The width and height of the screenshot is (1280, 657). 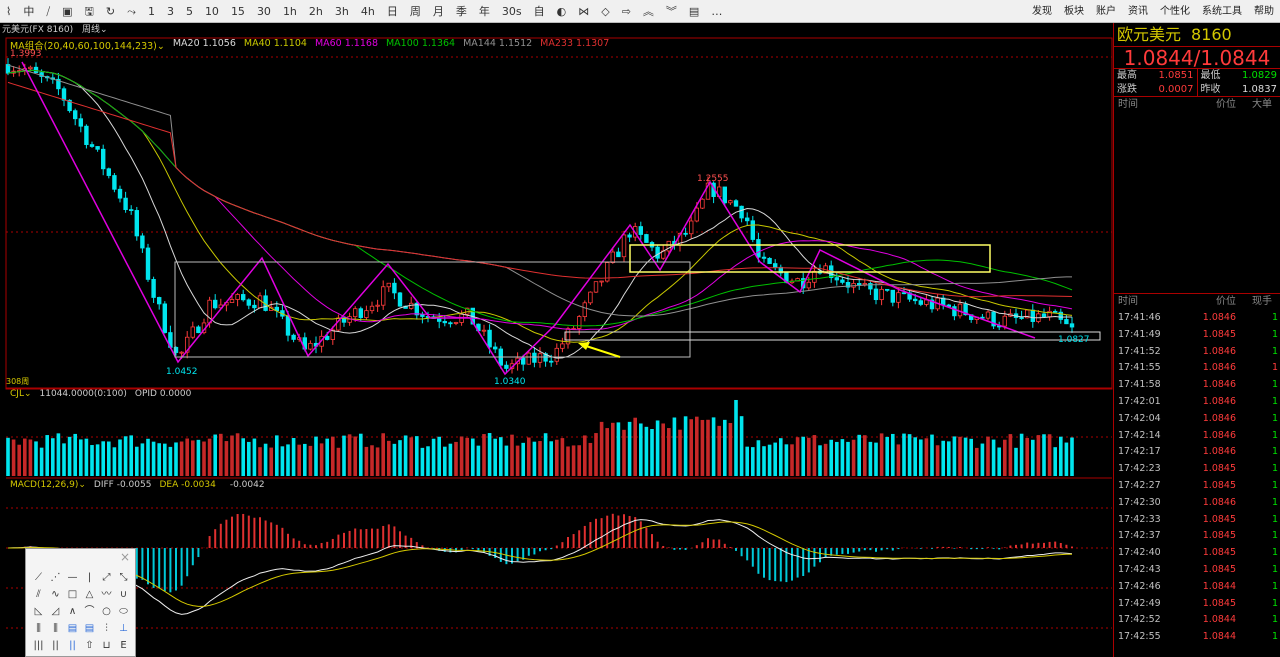 What do you see at coordinates (48, 485) in the screenshot?
I see `macd-indicator-dropdown: MACD(12,26,9)⌄` at bounding box center [48, 485].